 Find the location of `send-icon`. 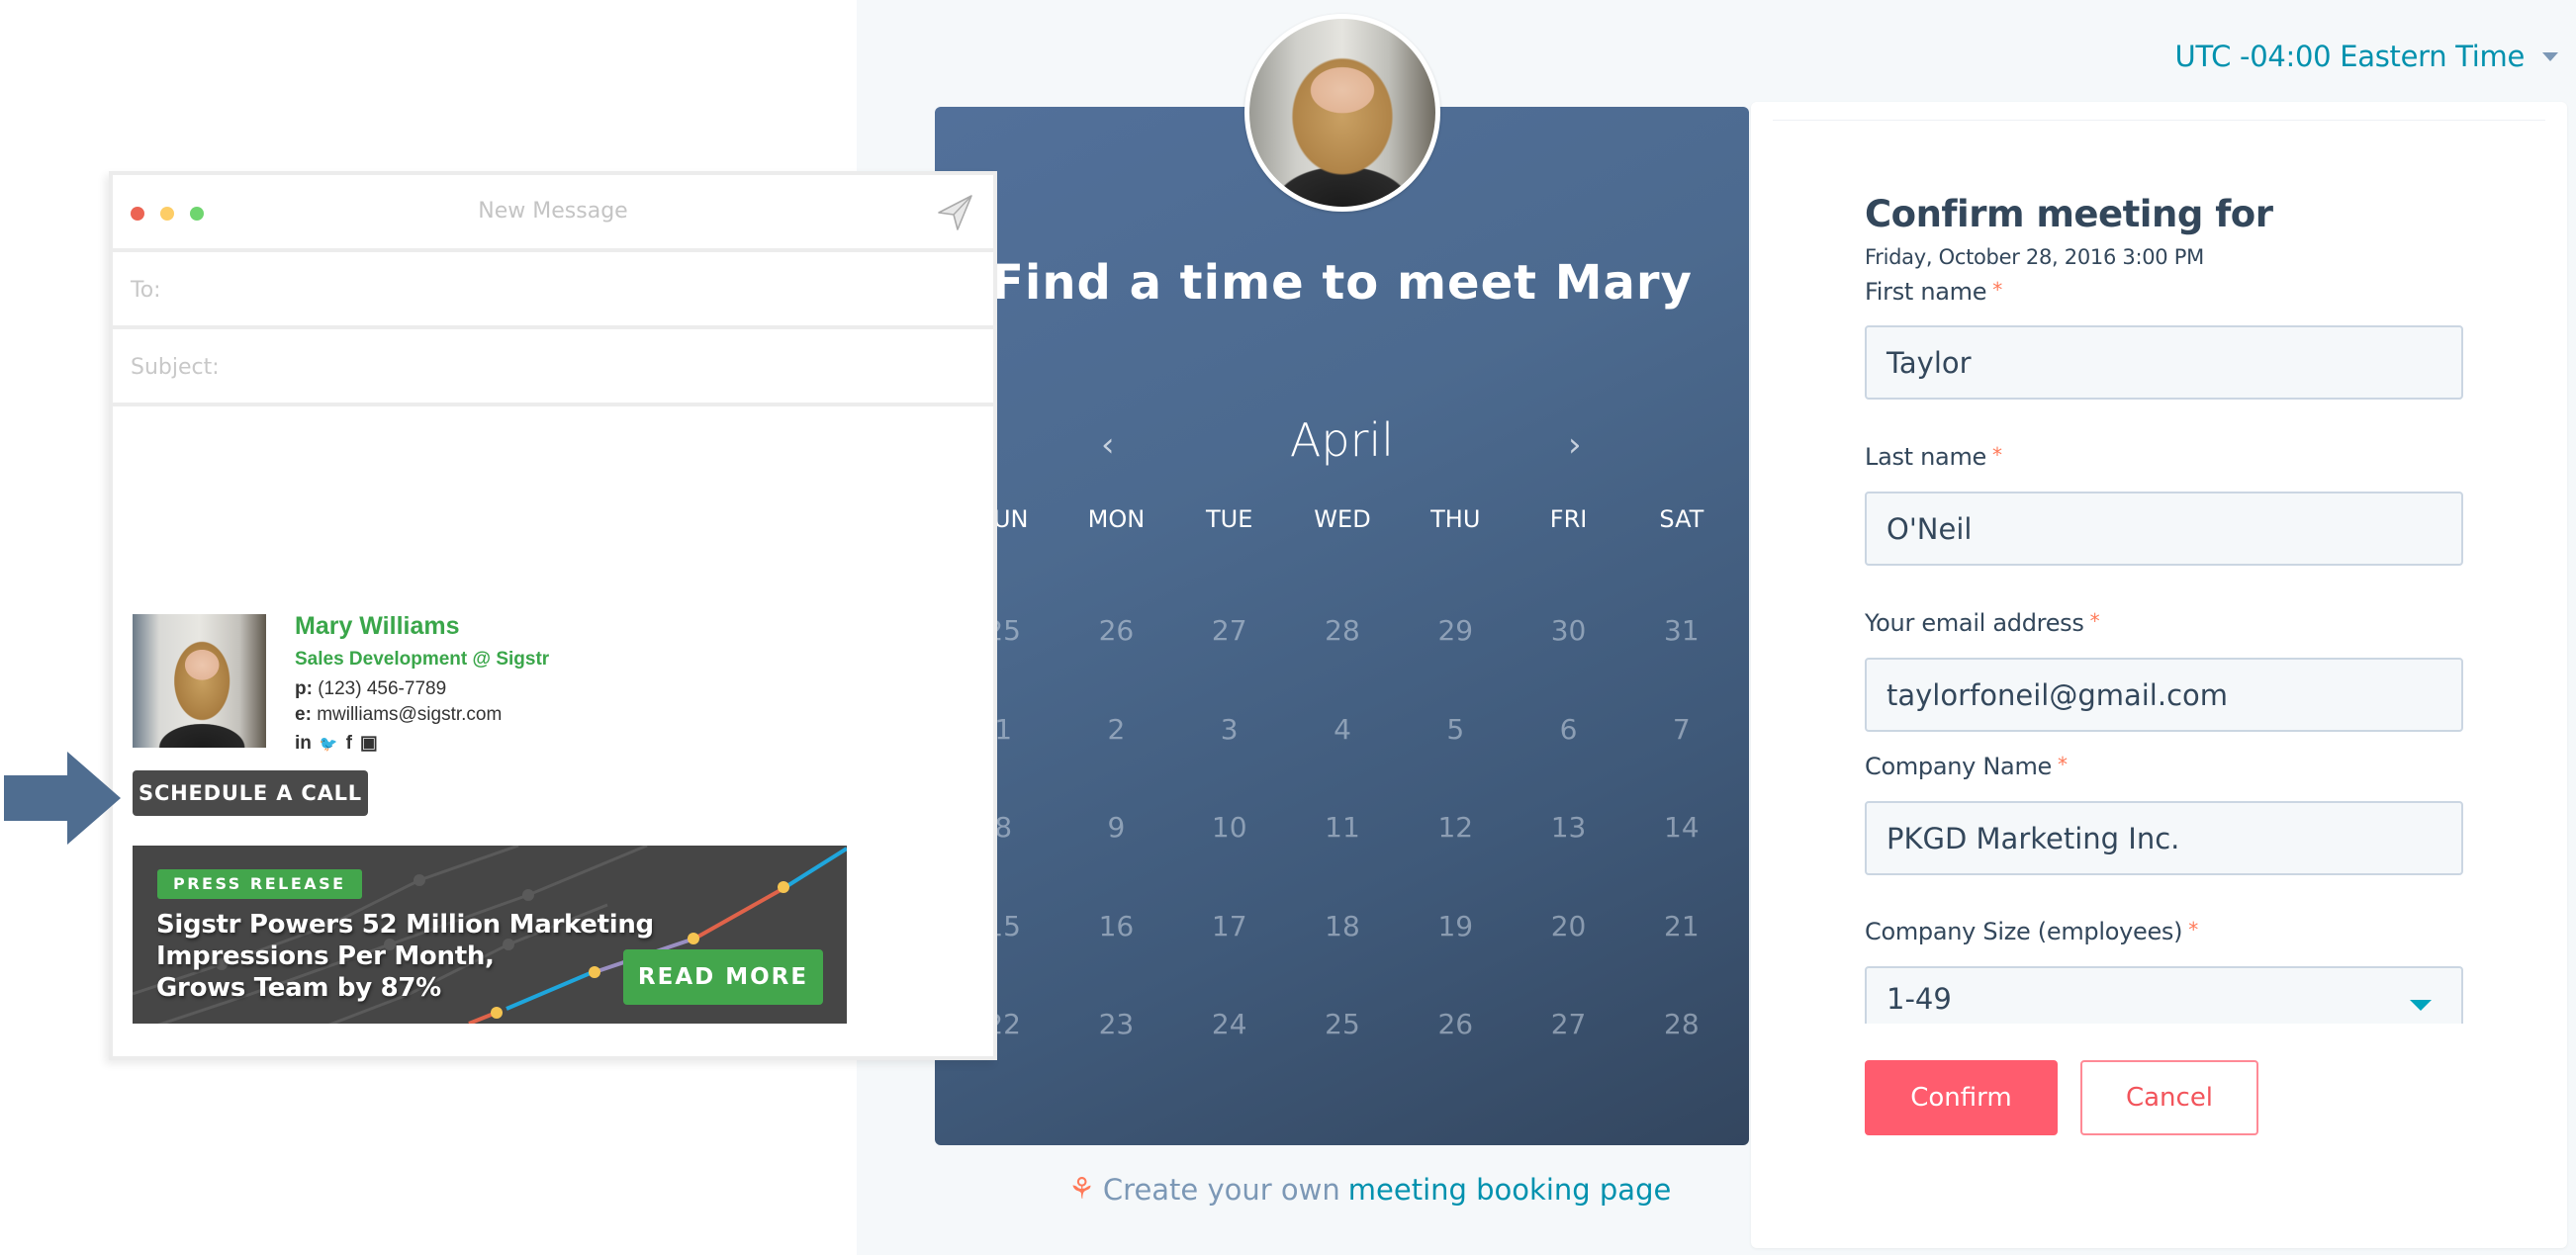

send-icon is located at coordinates (956, 212).